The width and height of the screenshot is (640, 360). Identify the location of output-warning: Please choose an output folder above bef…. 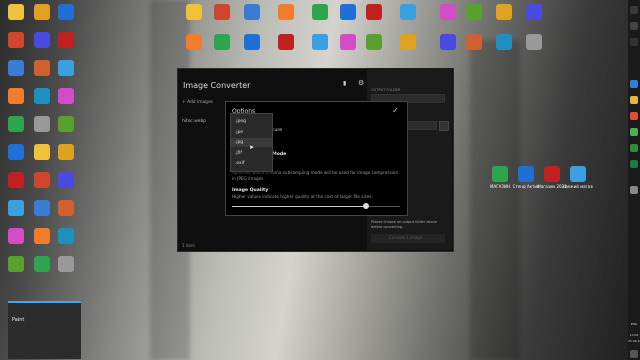
(404, 224).